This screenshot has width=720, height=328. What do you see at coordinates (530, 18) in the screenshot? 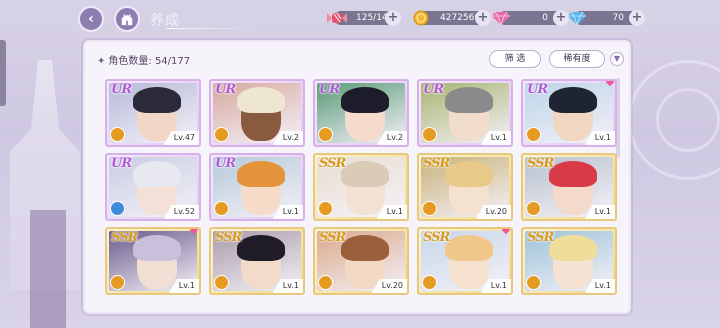
I see `pink-diamond-counter: 0 +` at bounding box center [530, 18].